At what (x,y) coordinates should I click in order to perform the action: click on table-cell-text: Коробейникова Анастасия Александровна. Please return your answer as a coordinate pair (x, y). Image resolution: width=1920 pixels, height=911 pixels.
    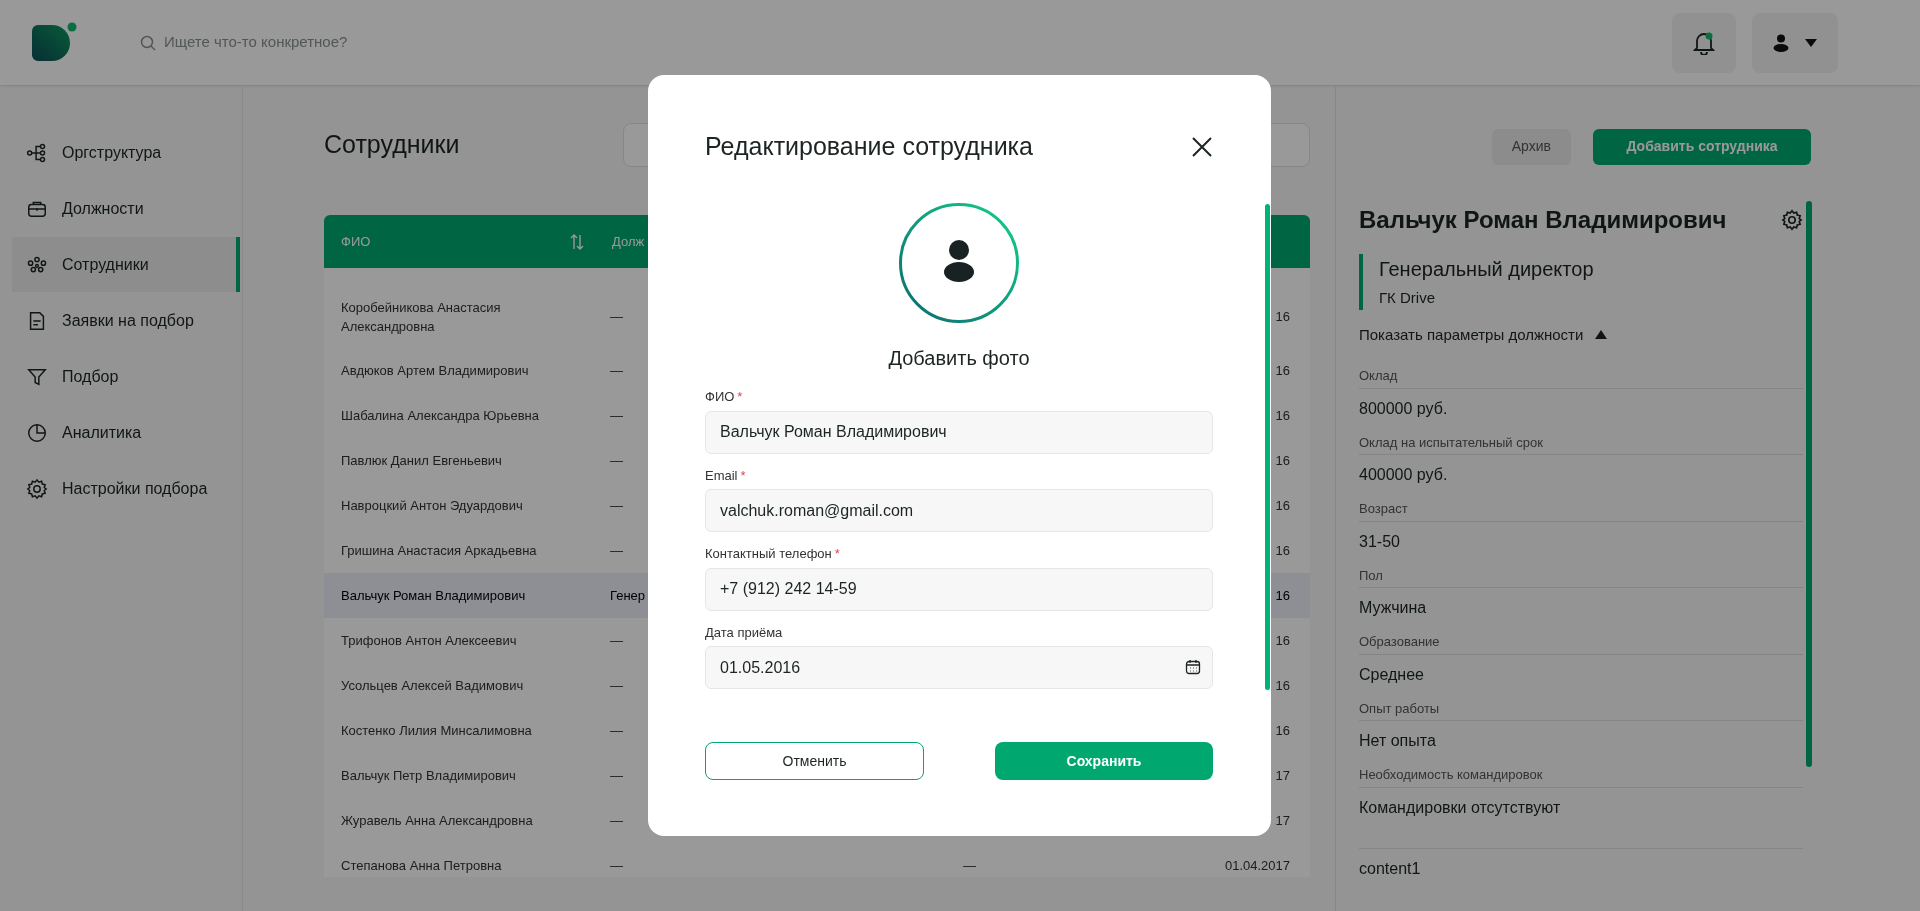
    Looking at the image, I should click on (421, 317).